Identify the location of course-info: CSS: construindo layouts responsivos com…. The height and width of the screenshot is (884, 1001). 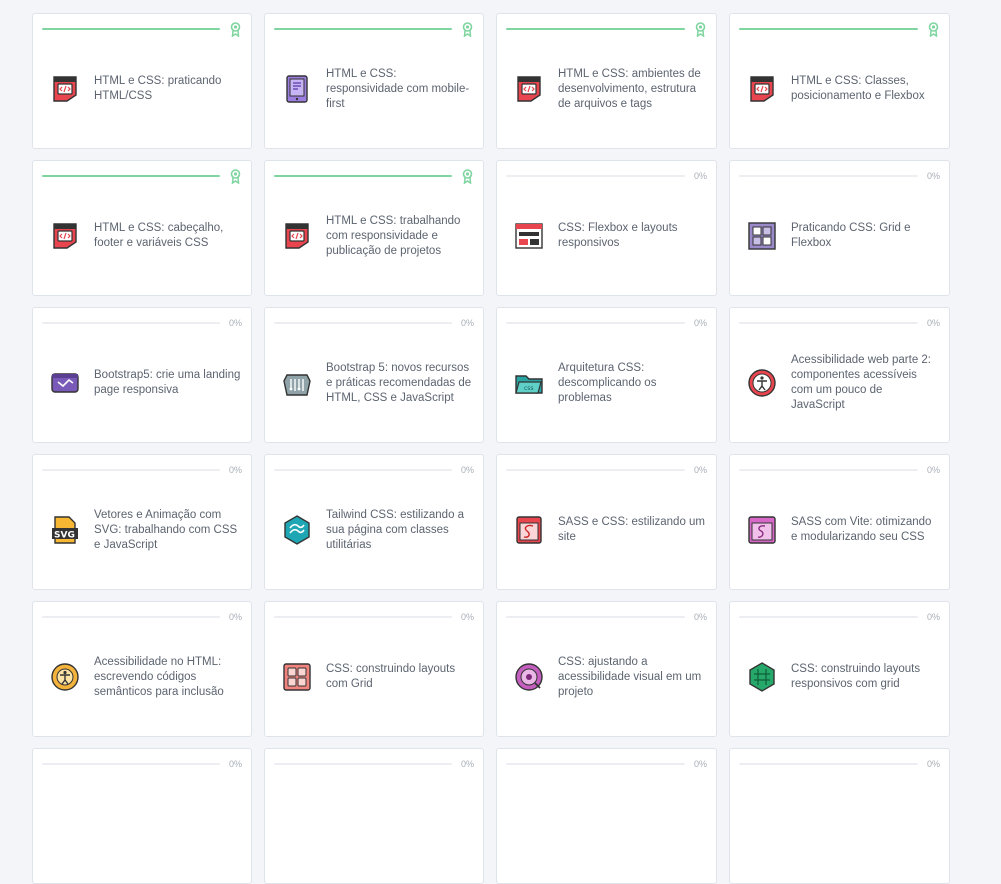
(841, 677).